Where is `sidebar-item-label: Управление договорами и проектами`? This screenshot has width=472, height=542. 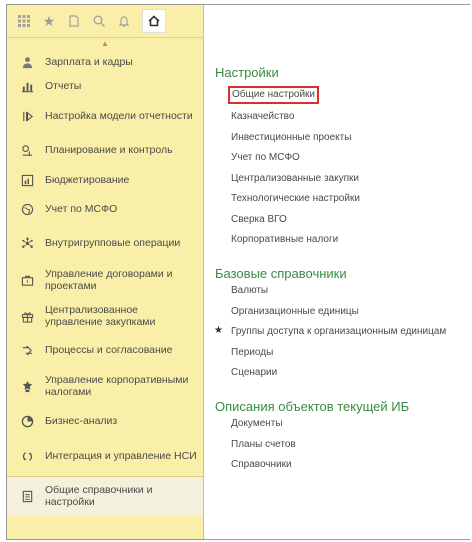 sidebar-item-label: Управление договорами и проектами is located at coordinates (109, 280).